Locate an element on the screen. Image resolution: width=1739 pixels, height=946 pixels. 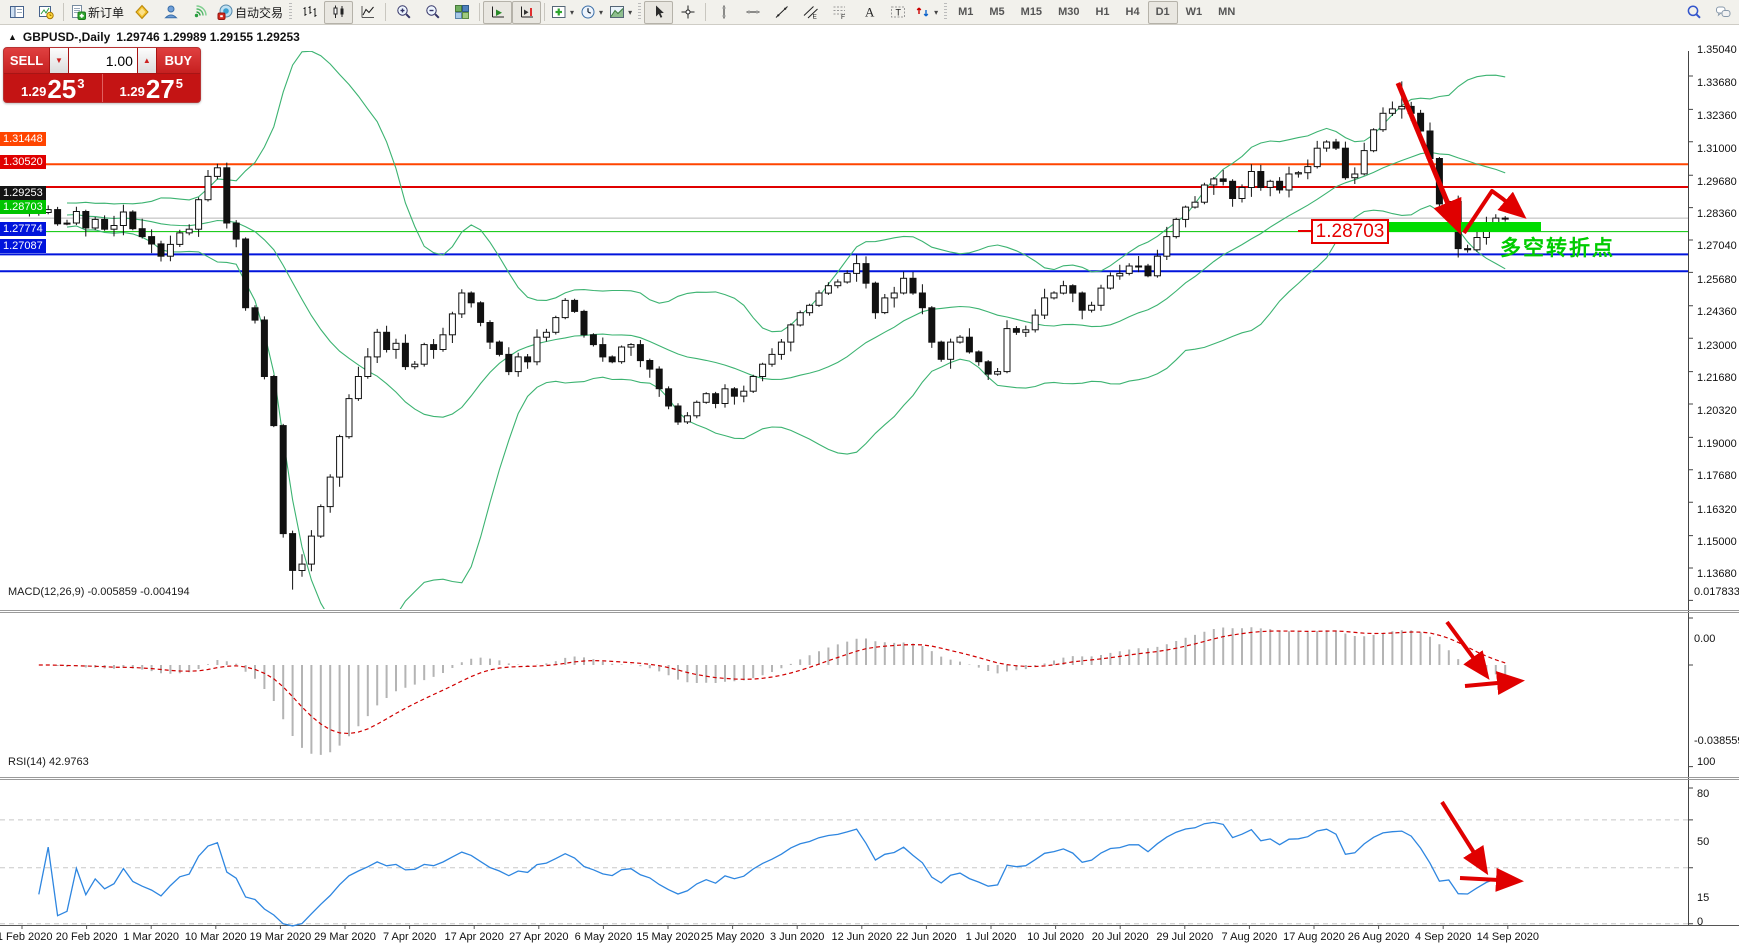
tf-M1: M1 is located at coordinates (965, 12).